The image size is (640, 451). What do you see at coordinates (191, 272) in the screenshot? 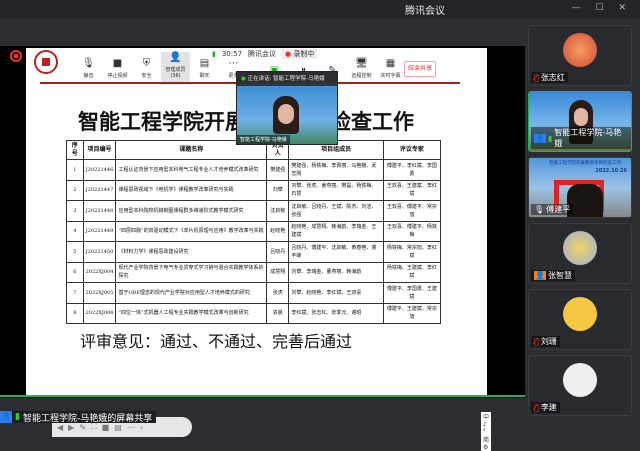
I see `table-cell: 现代产业学院背景下电气专业贯穿式学习链与混合实践教学体系的探究` at bounding box center [191, 272].